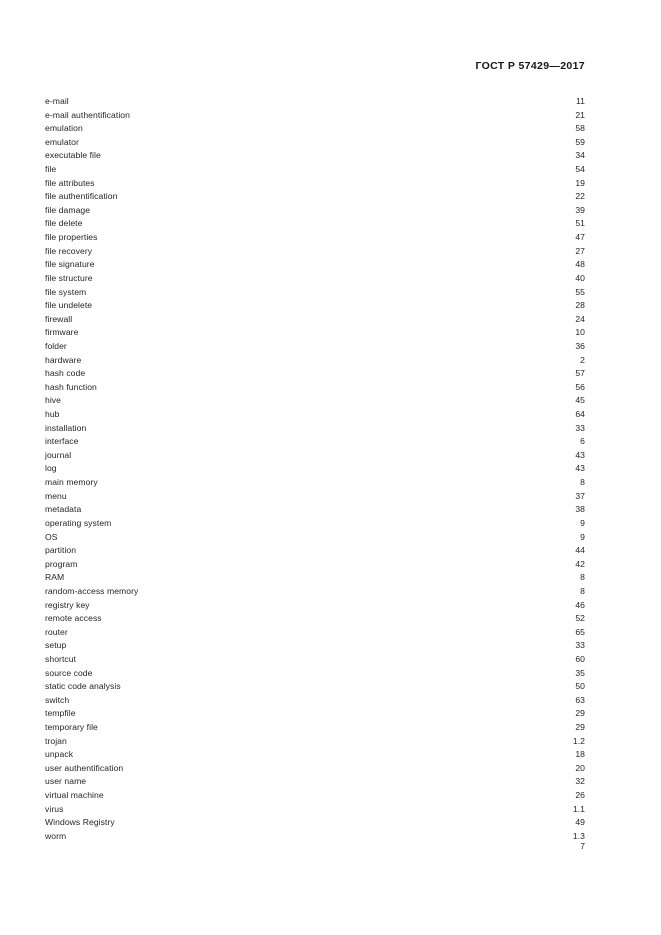 The width and height of the screenshot is (661, 935). I want to click on index-entry-term: OS, so click(51, 536).